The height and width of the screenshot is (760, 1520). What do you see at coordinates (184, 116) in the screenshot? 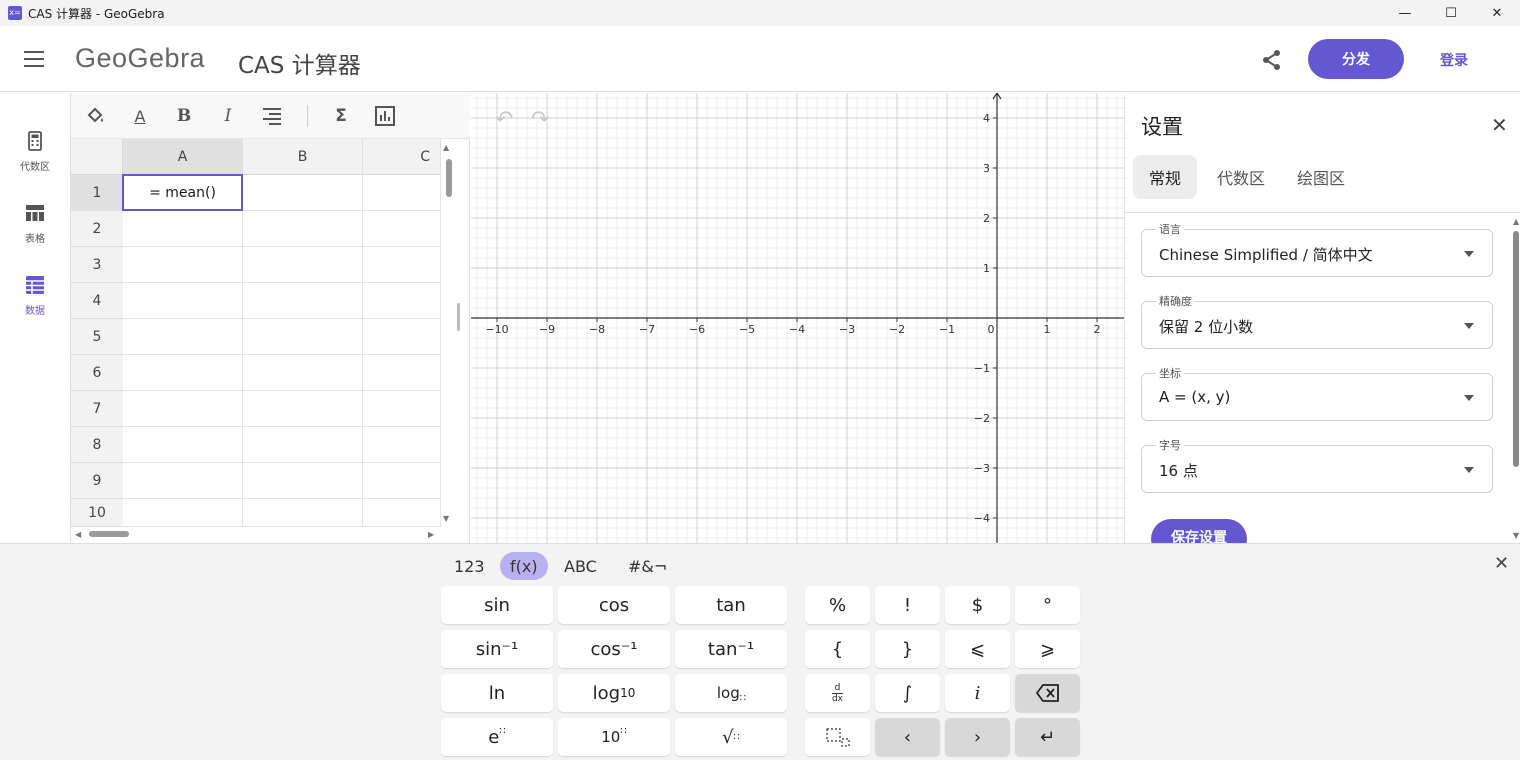
I see `bold-icon: B` at bounding box center [184, 116].